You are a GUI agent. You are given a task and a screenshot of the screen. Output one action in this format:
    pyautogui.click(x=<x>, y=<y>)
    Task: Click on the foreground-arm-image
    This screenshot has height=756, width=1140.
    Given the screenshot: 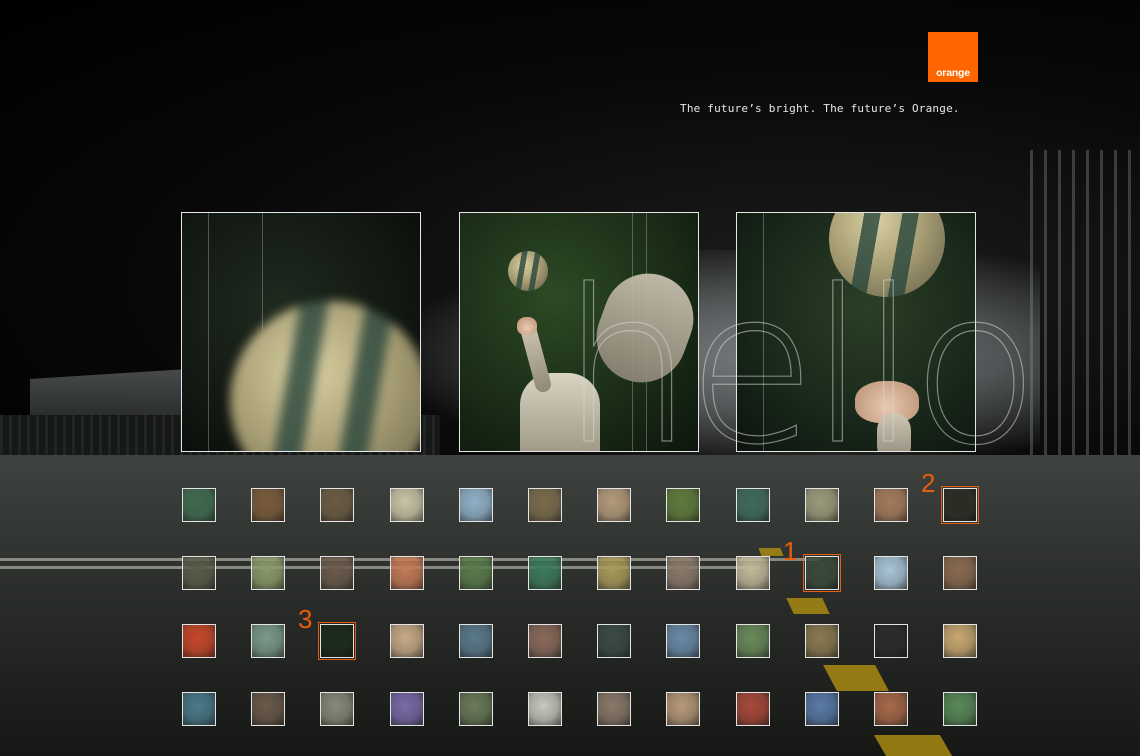 What is the action you would take?
    pyautogui.click(x=640, y=328)
    